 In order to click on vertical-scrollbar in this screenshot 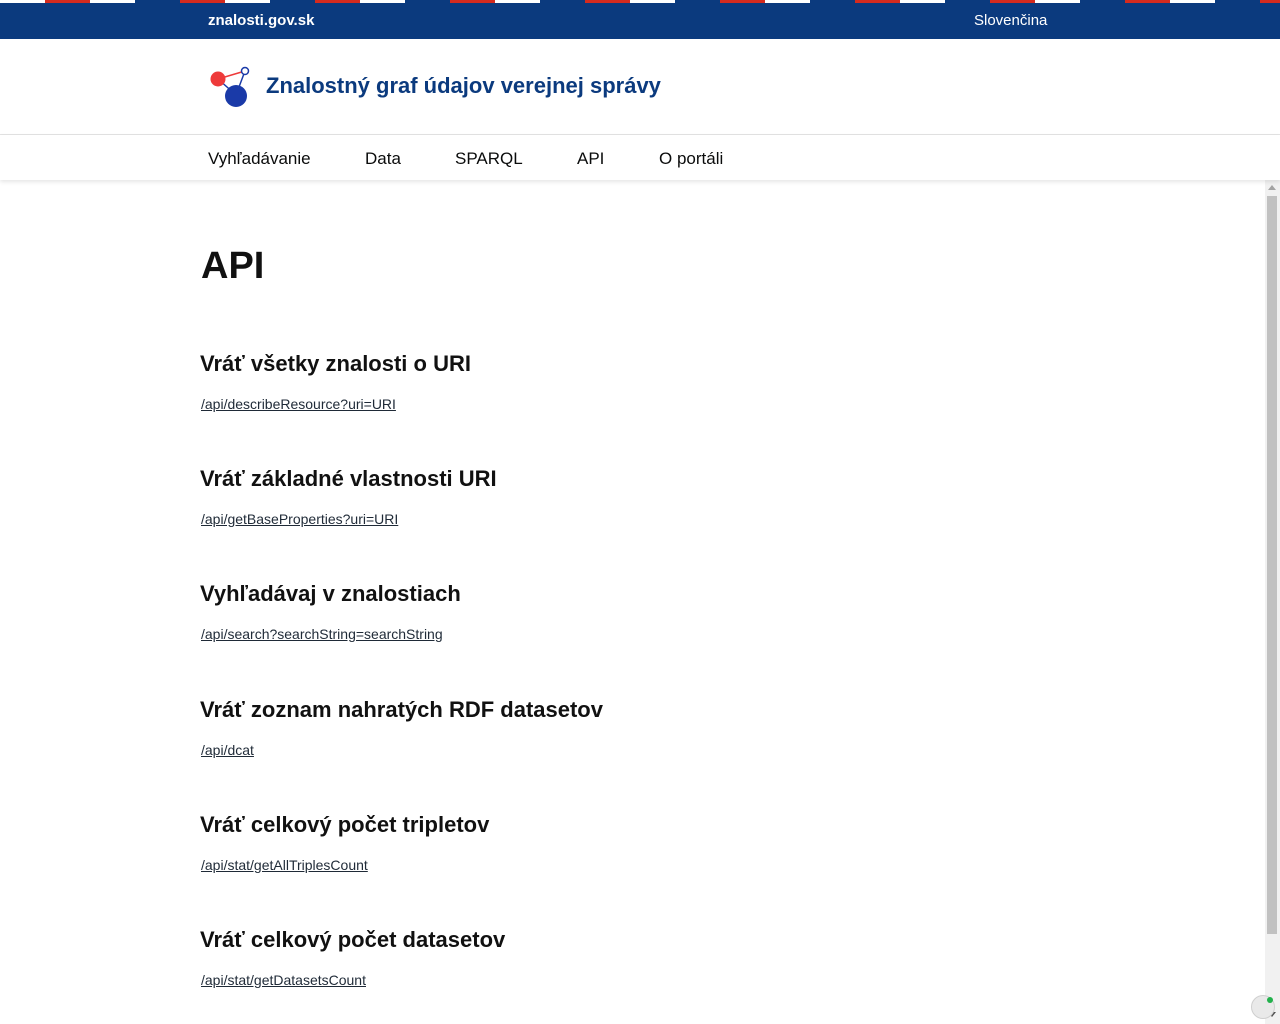, I will do `click(1272, 602)`.